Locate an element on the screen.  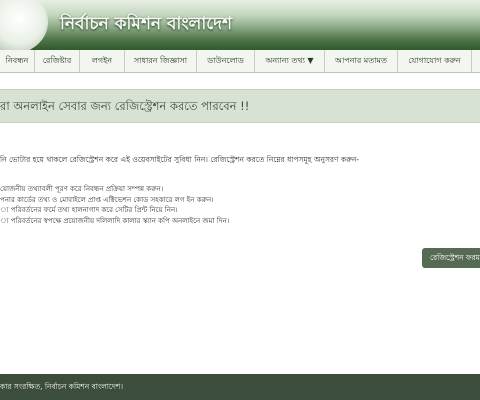
nav-item-faq: সাধারন জিজ্ঞাসা is located at coordinates (161, 61).